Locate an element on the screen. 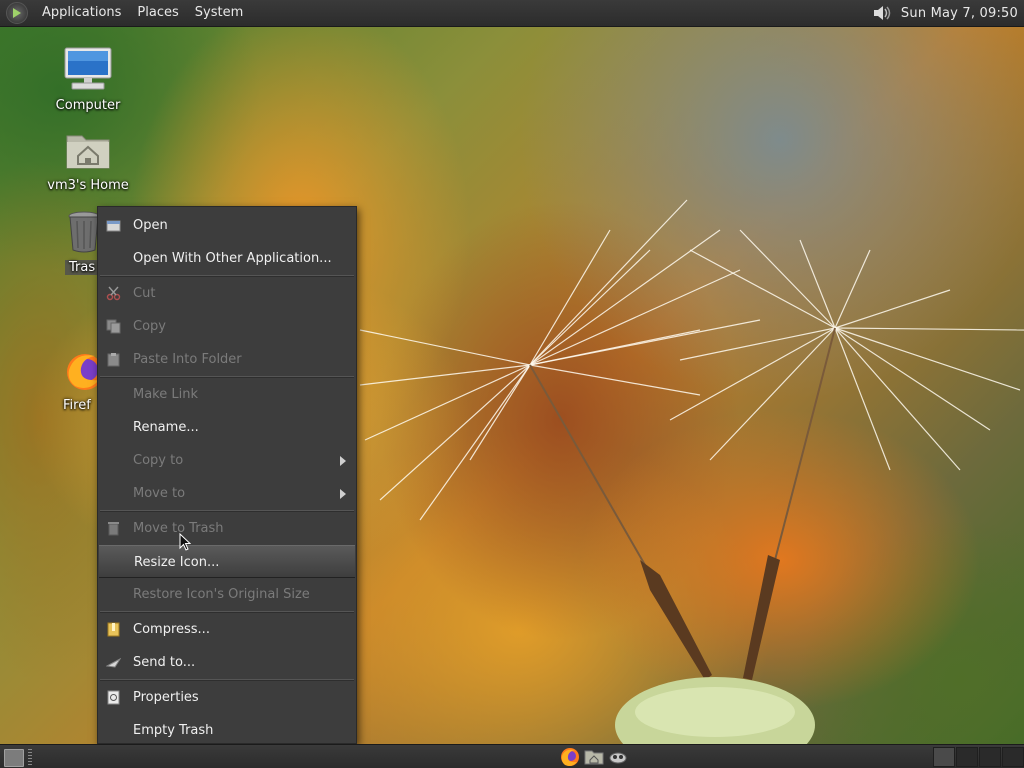 This screenshot has width=1024, height=768. file-manager-launcher-icon is located at coordinates (594, 757).